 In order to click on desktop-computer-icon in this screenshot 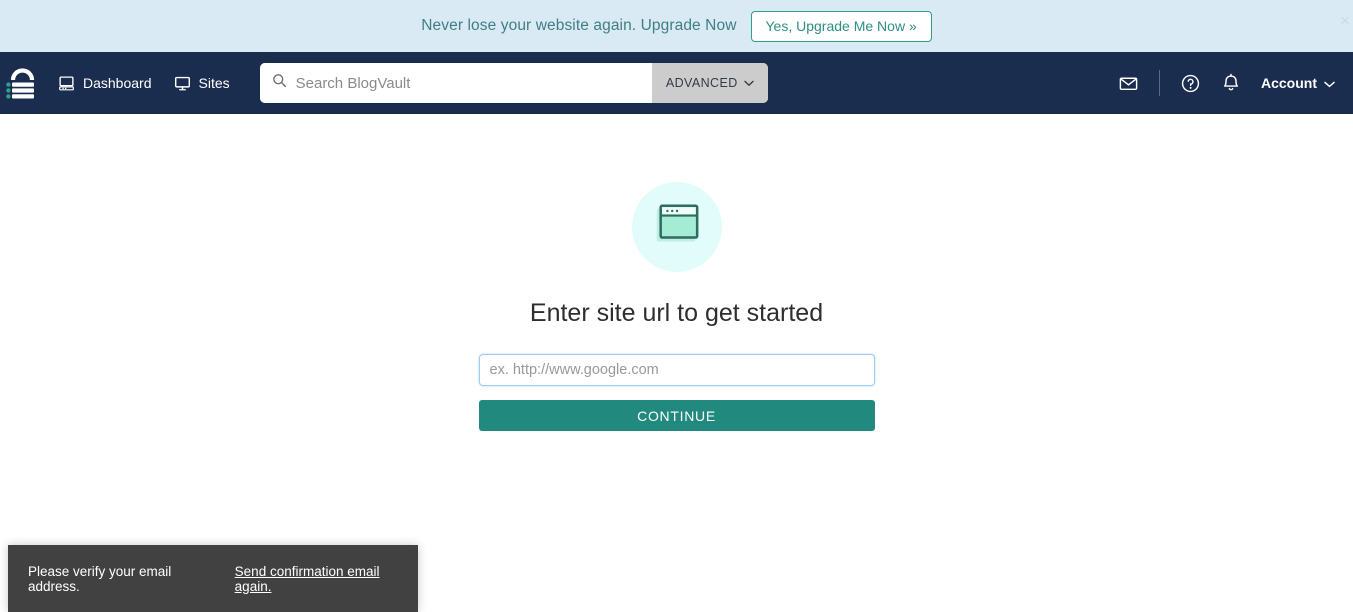, I will do `click(66, 83)`.